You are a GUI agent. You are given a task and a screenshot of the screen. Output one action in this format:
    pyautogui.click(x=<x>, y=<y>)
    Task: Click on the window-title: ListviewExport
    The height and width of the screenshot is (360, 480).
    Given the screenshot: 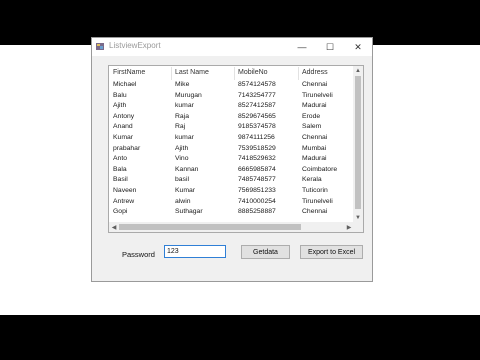 What is the action you would take?
    pyautogui.click(x=135, y=45)
    